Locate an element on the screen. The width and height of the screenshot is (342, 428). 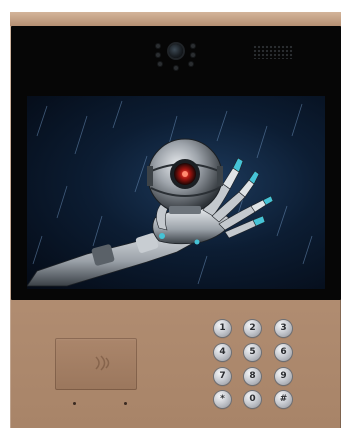
keypad-key-8: 8 is located at coordinates (252, 376).